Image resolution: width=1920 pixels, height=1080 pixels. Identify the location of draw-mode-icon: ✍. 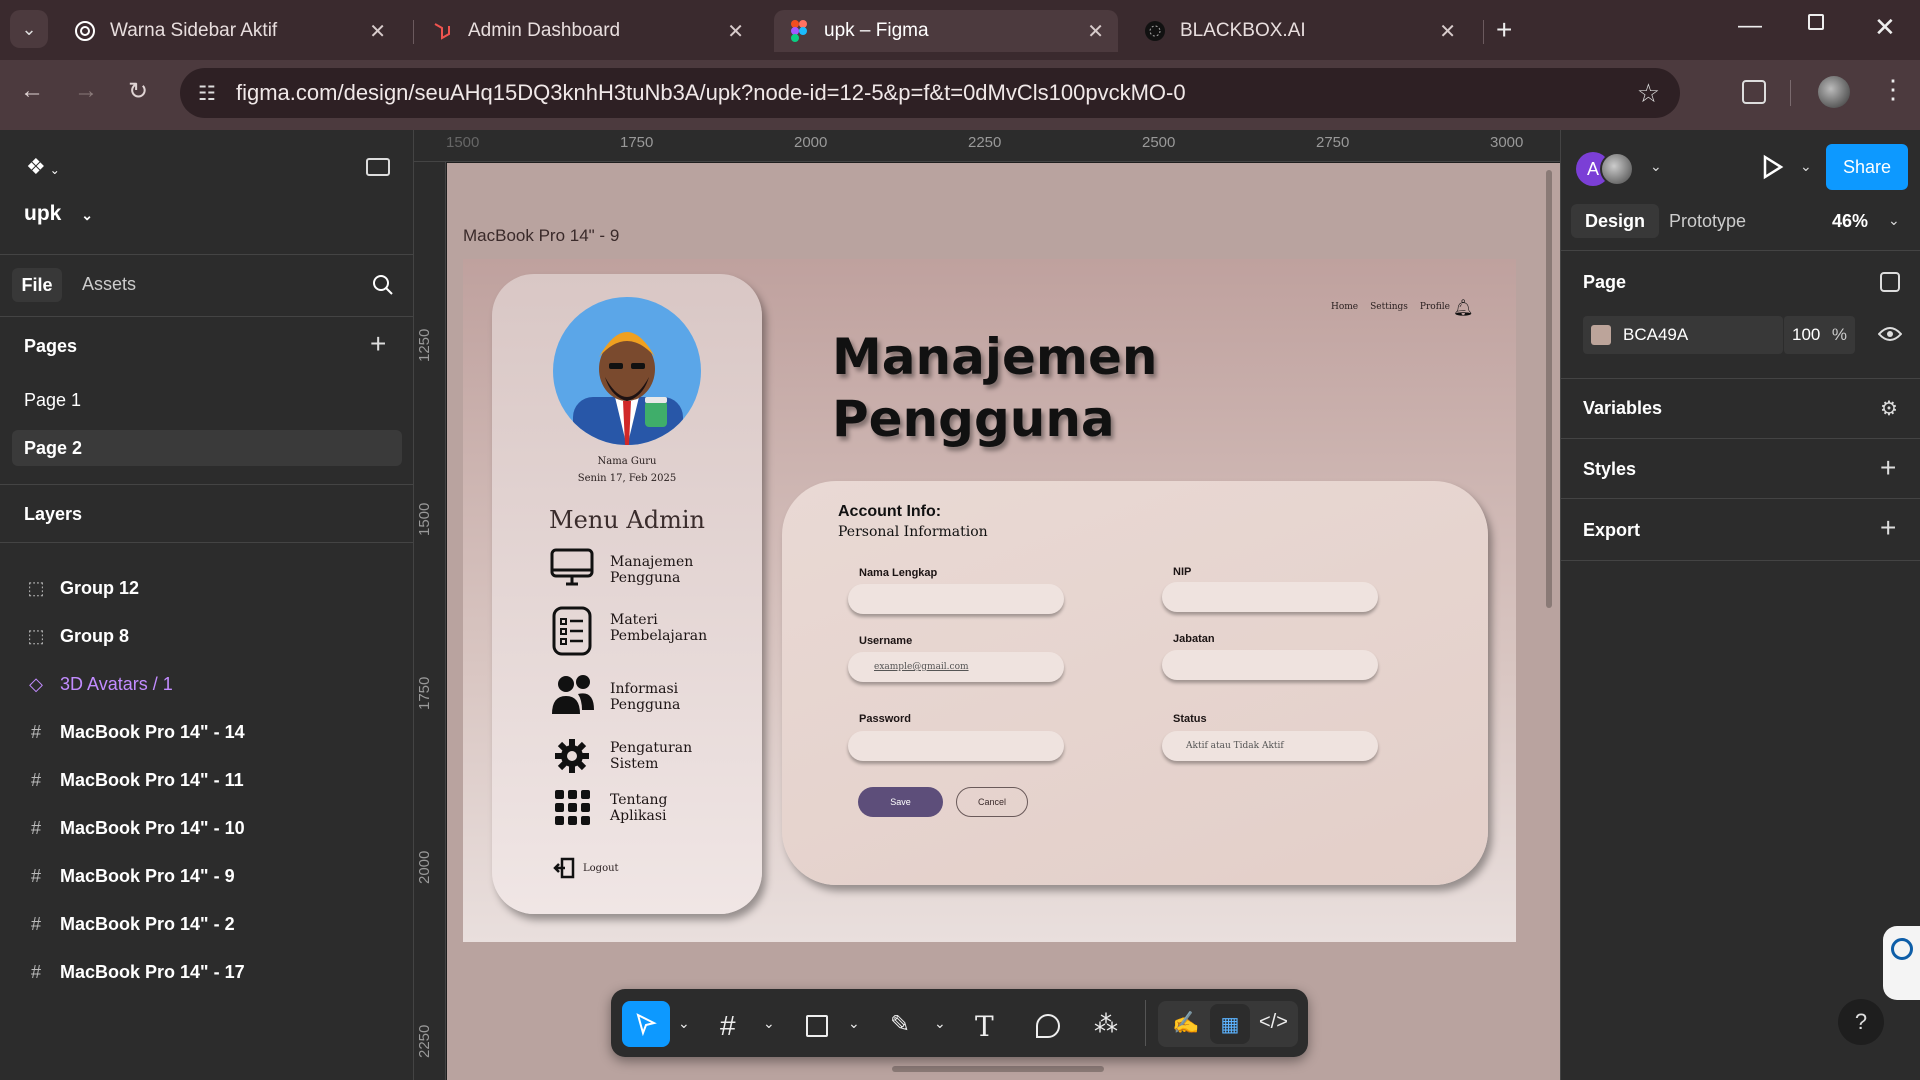
(1185, 1023).